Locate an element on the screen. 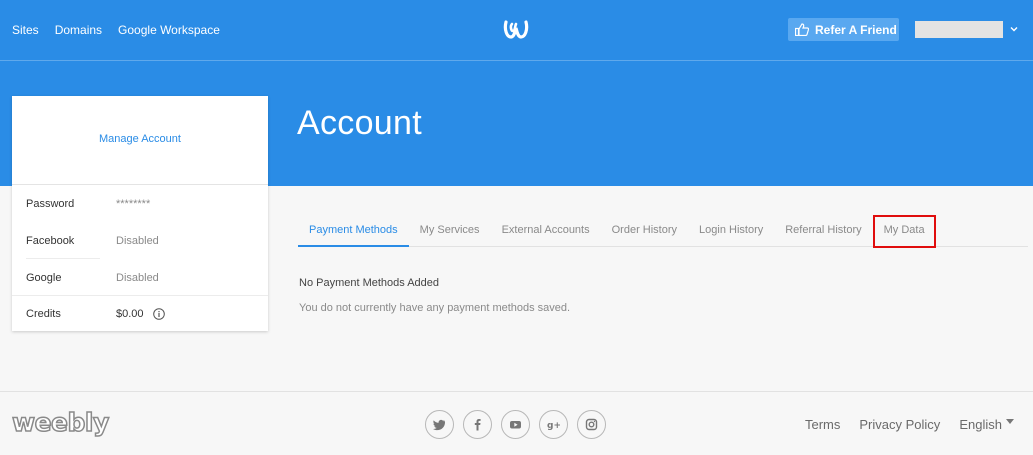 The image size is (1033, 455). facebook-row: Facebook Disabled is located at coordinates (147, 240).